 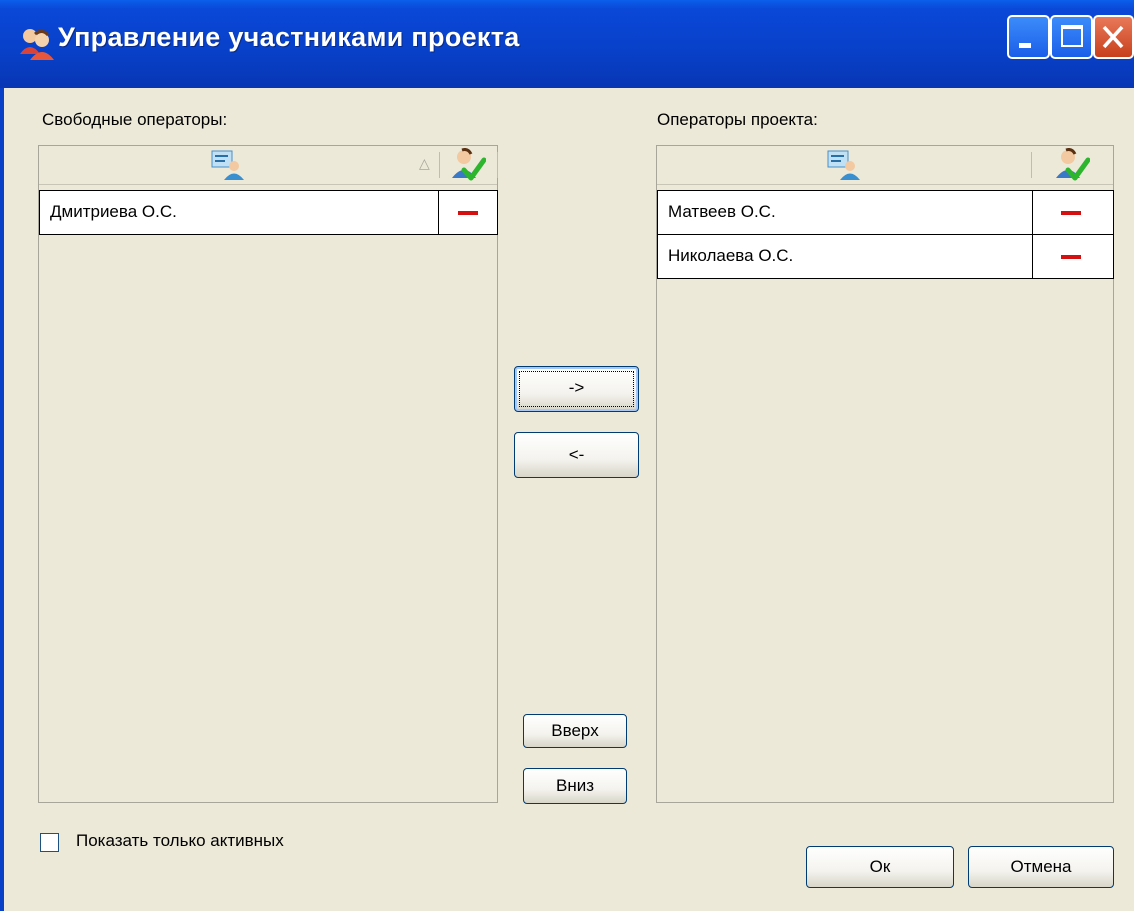 I want to click on sort-ascending-icon: △, so click(x=424, y=163).